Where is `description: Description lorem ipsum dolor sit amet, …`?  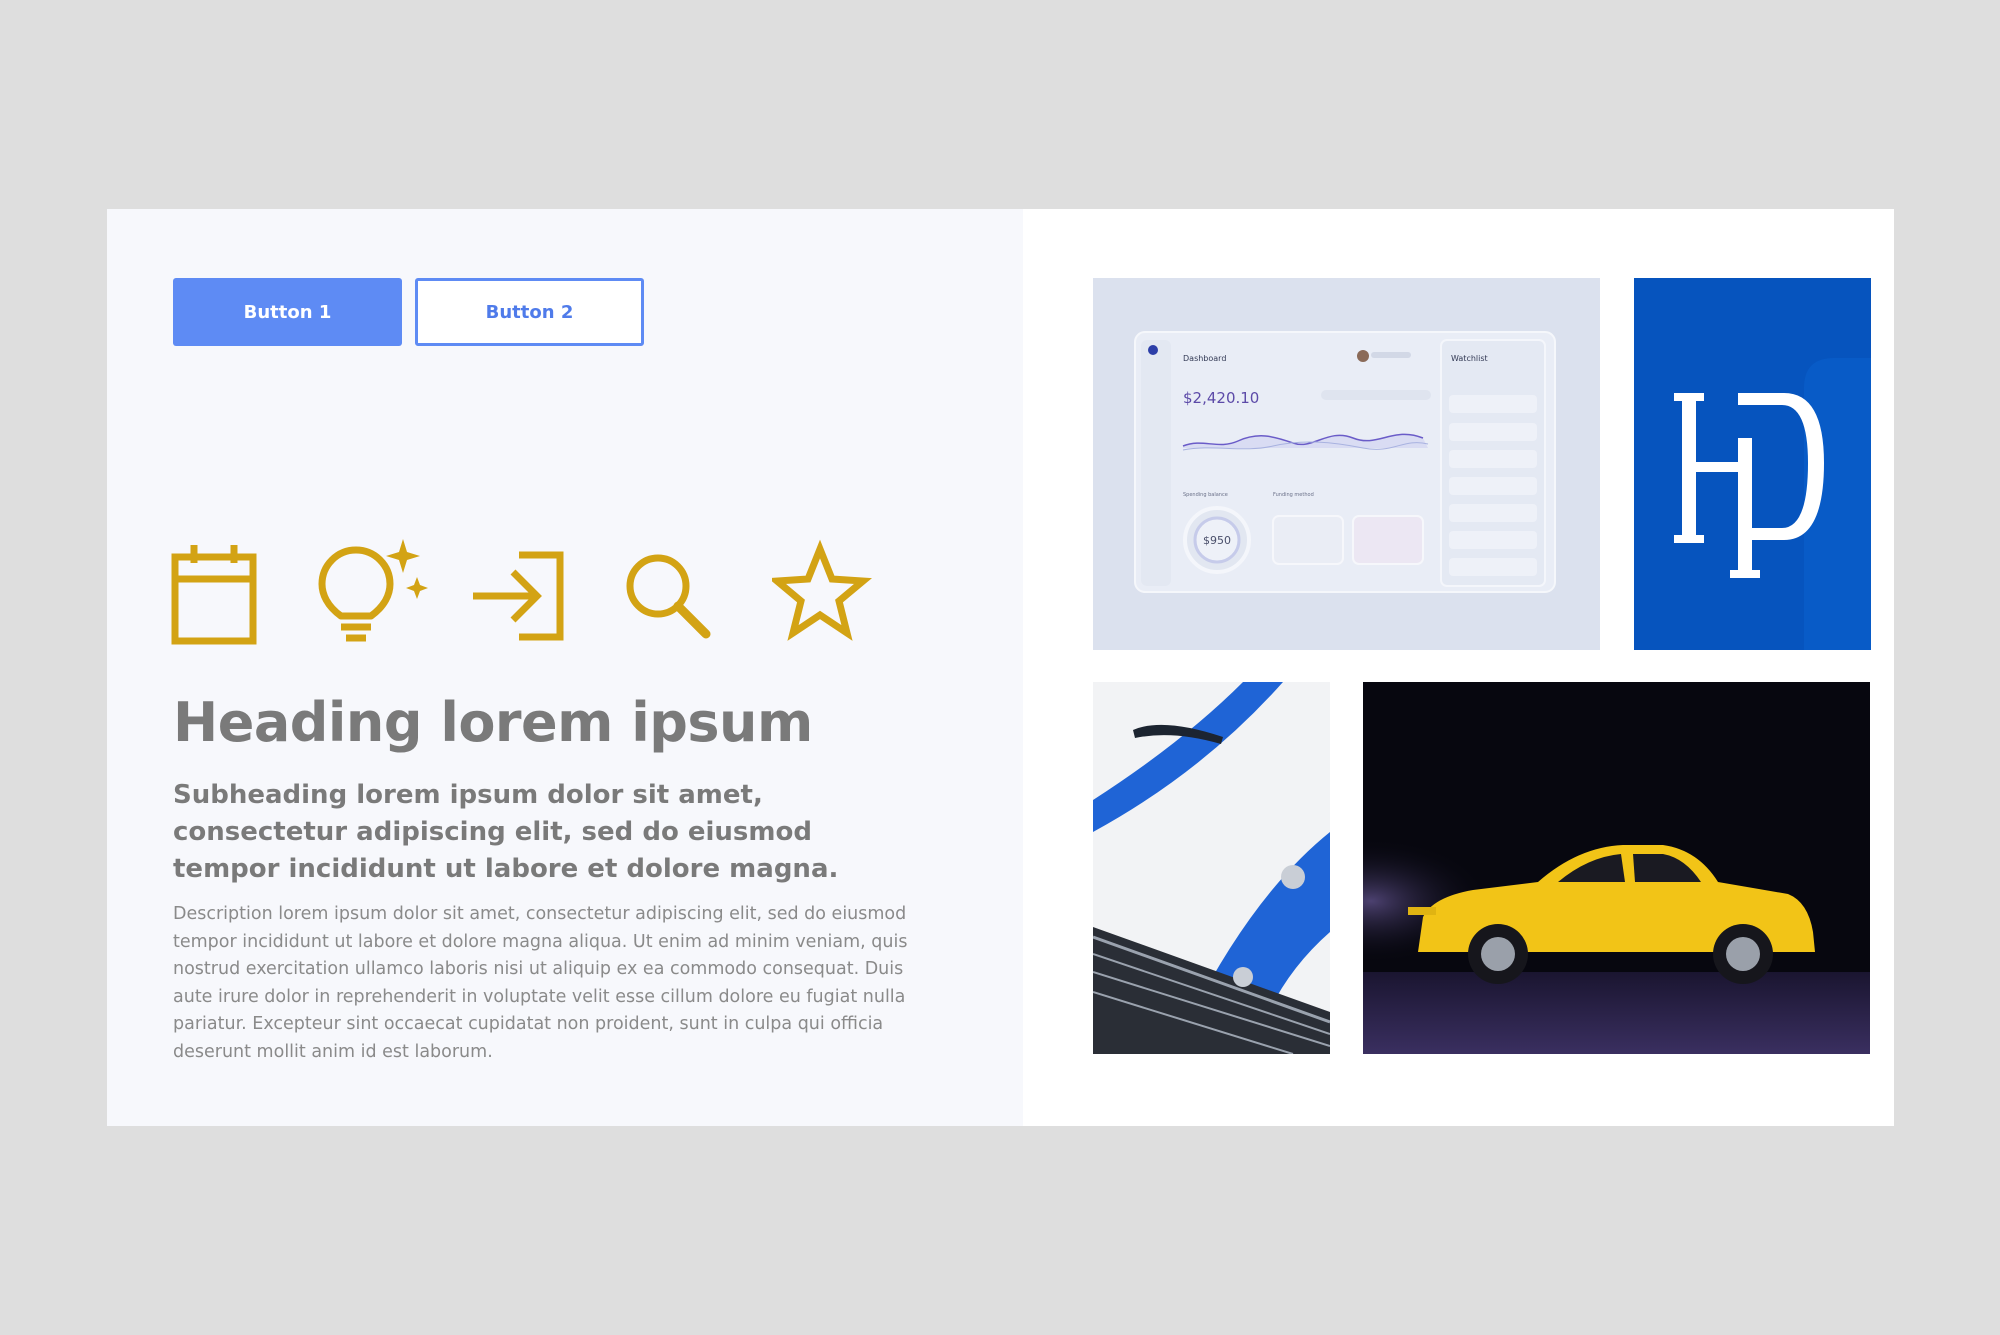
description: Description lorem ipsum dolor sit amet, … is located at coordinates (540, 983).